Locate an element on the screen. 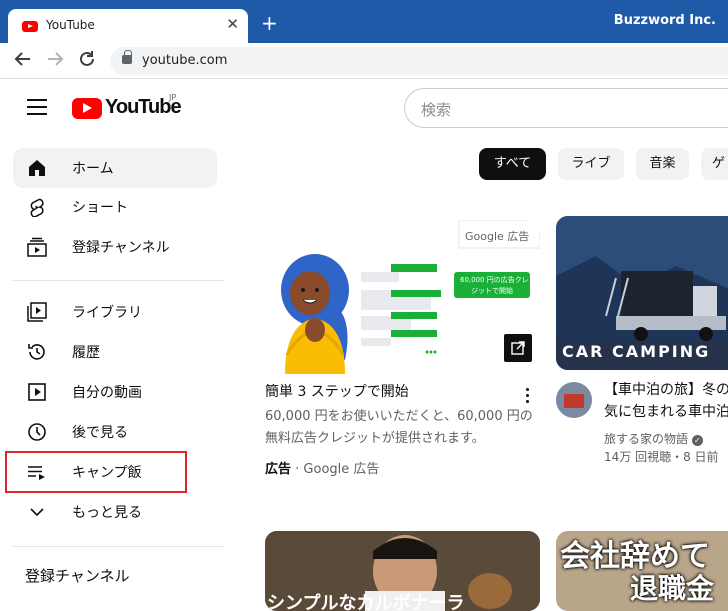  reload-icon is located at coordinates (87, 61).